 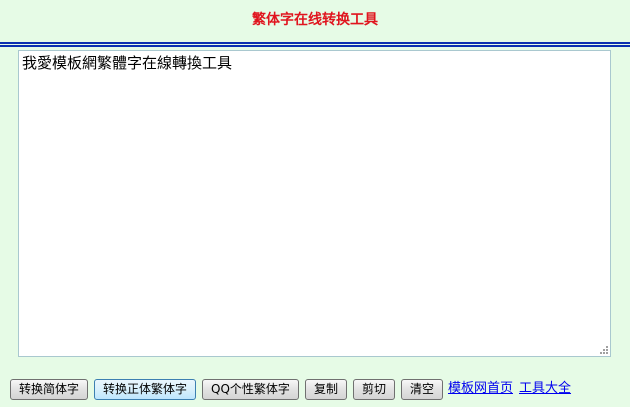 I want to click on footer-links: 模板网首页 工具大全, so click(x=509, y=389).